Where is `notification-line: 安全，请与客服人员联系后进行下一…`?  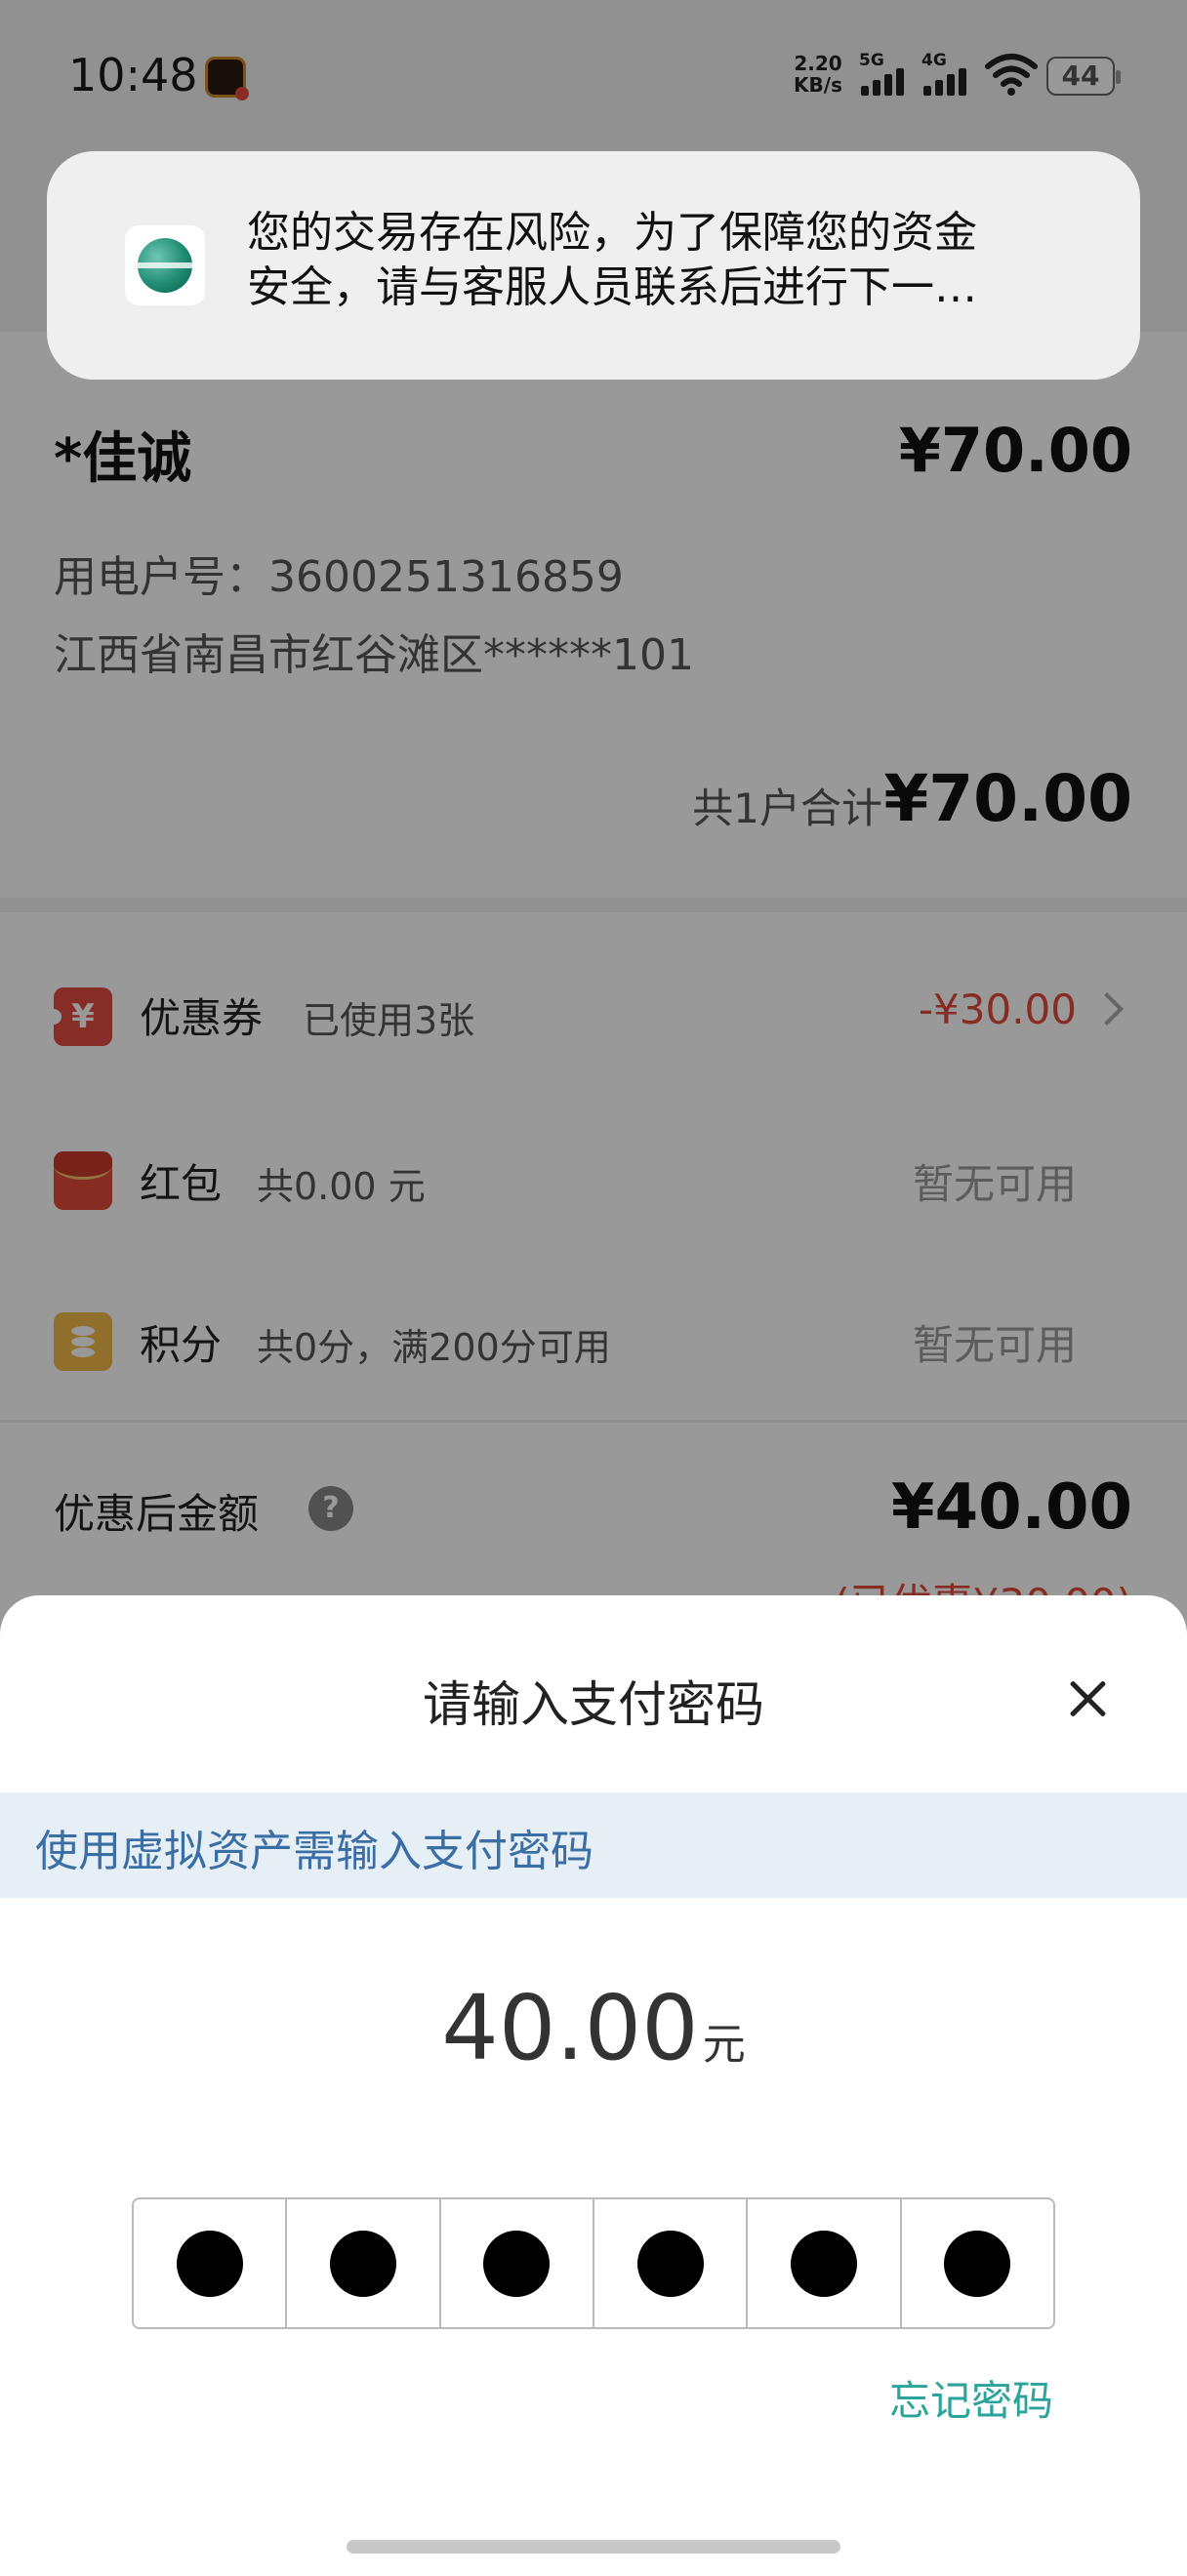
notification-line: 安全，请与客服人员联系后进行下一… is located at coordinates (612, 287).